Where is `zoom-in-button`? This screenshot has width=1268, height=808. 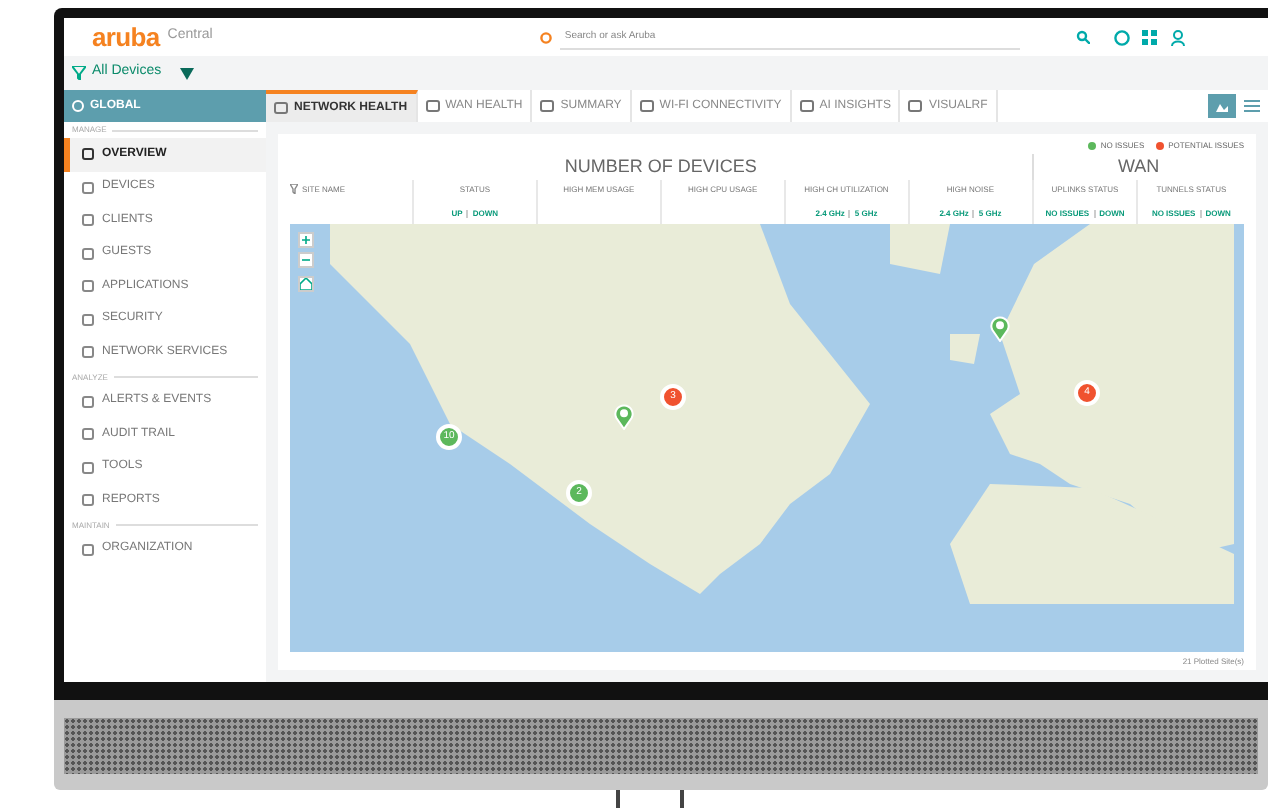 zoom-in-button is located at coordinates (306, 240).